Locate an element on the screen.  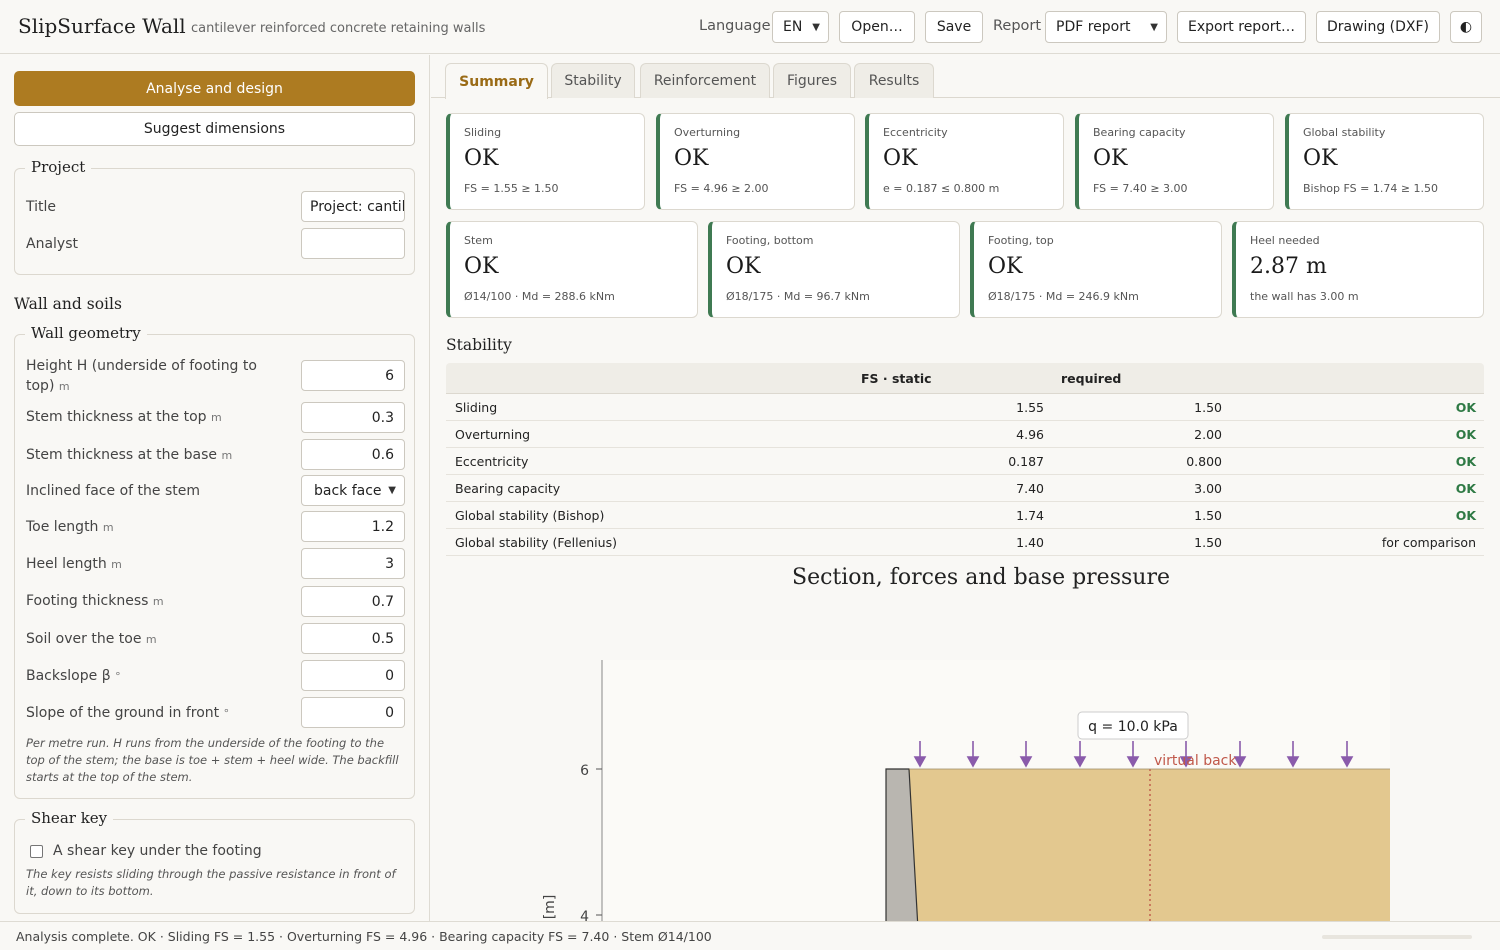
language-value: EN is located at coordinates (793, 27).